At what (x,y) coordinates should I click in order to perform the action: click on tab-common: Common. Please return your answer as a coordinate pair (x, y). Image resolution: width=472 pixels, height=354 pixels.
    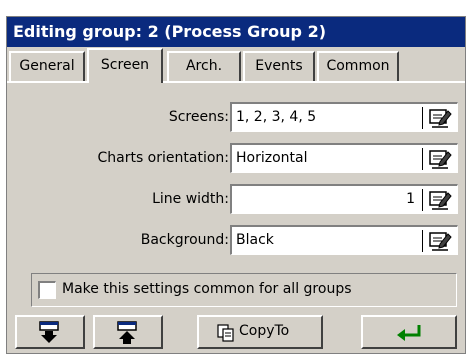
    Looking at the image, I should click on (358, 66).